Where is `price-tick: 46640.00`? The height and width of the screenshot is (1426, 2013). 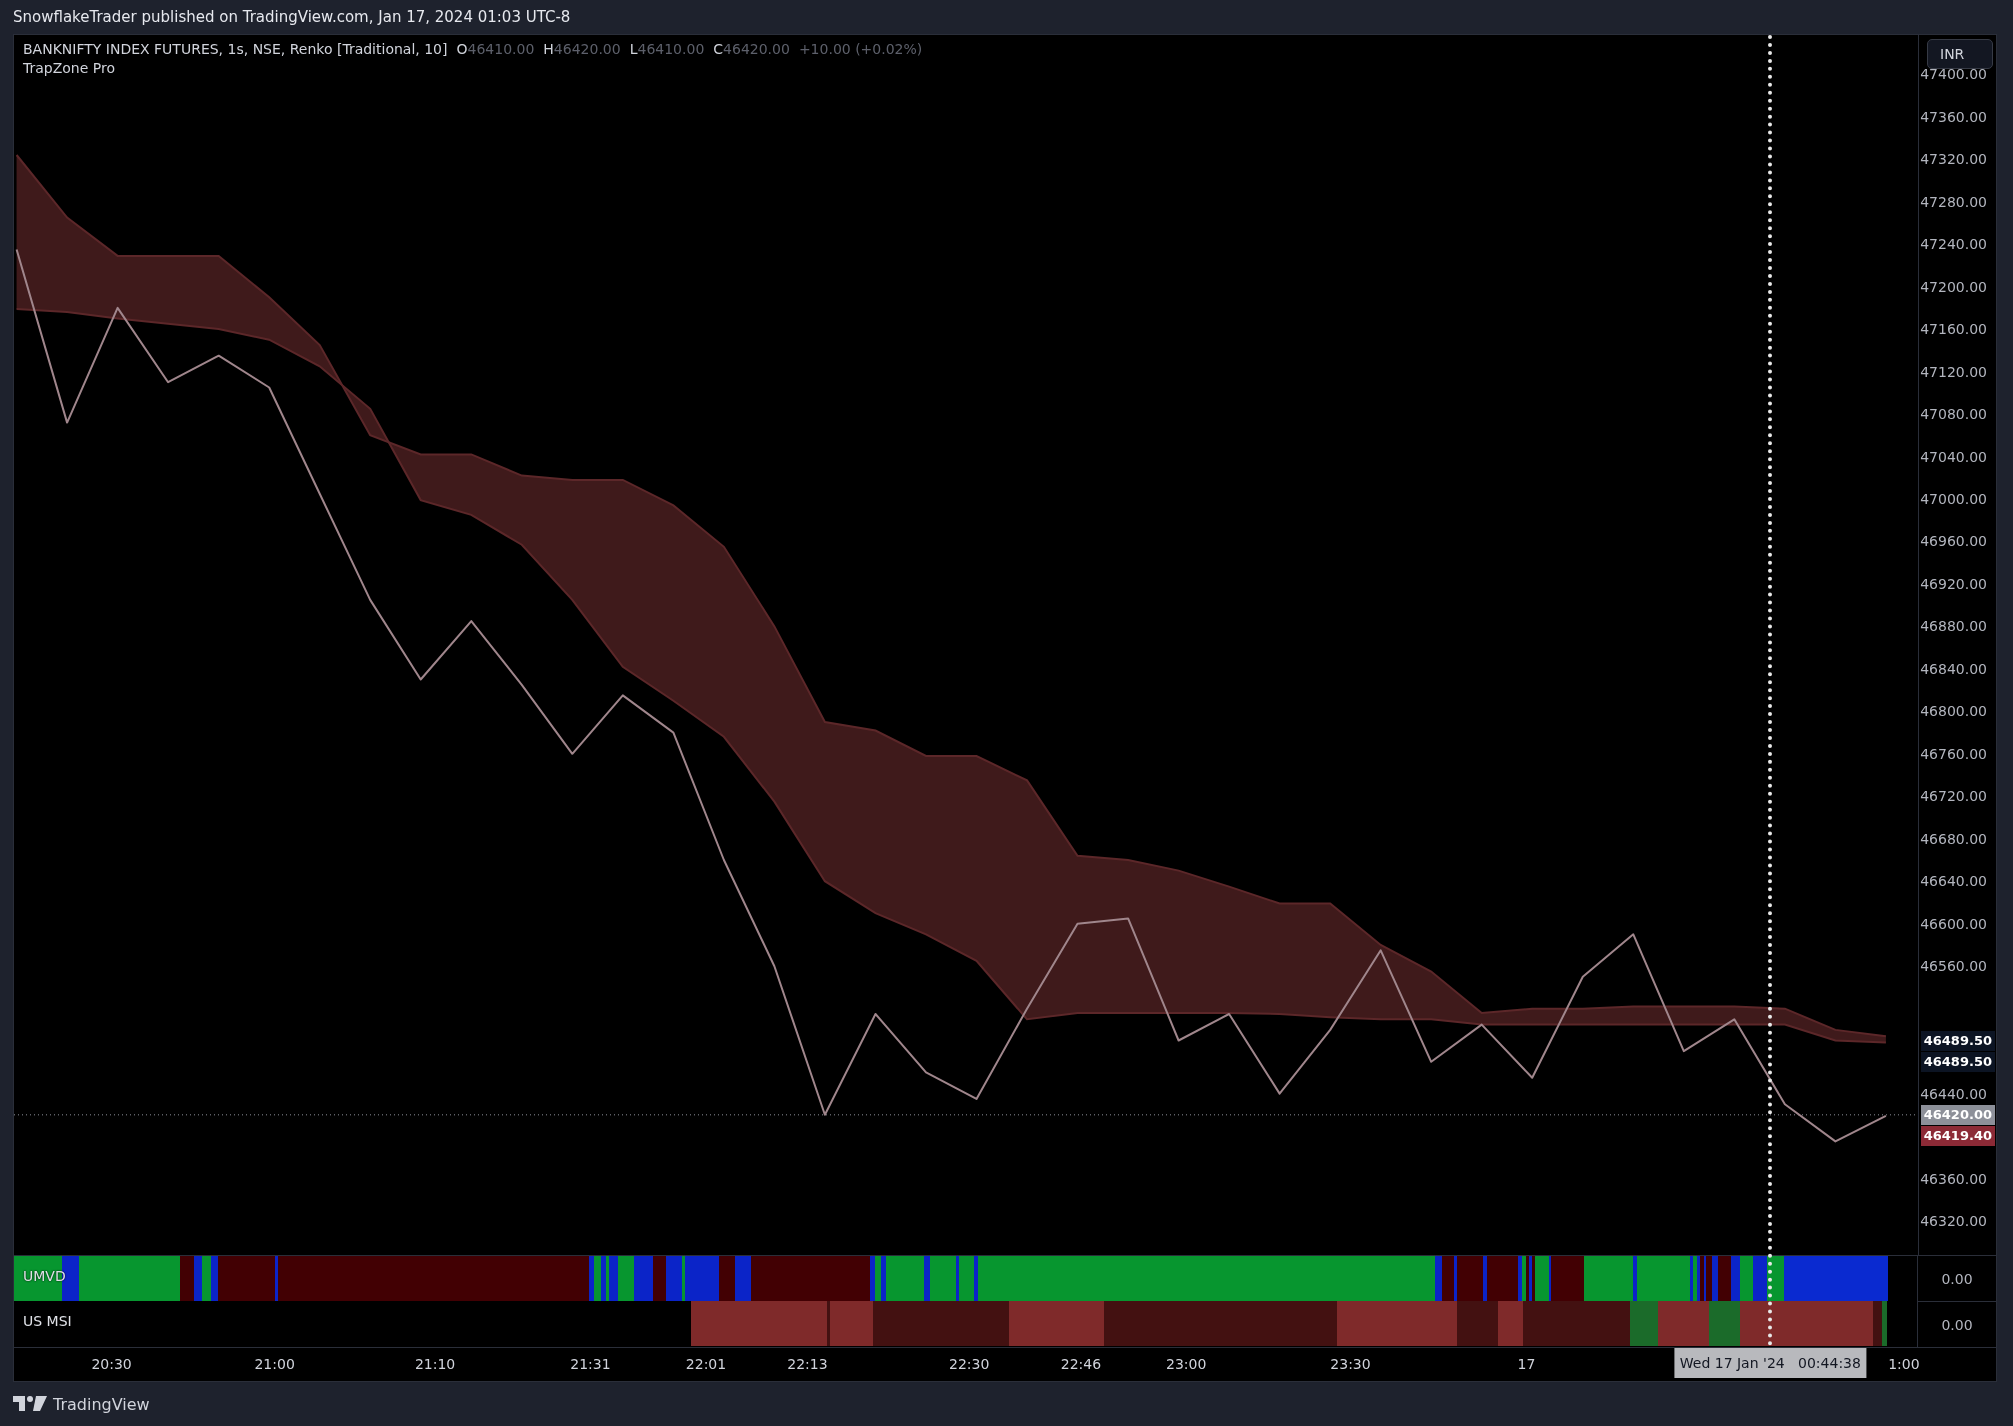 price-tick: 46640.00 is located at coordinates (1953, 881).